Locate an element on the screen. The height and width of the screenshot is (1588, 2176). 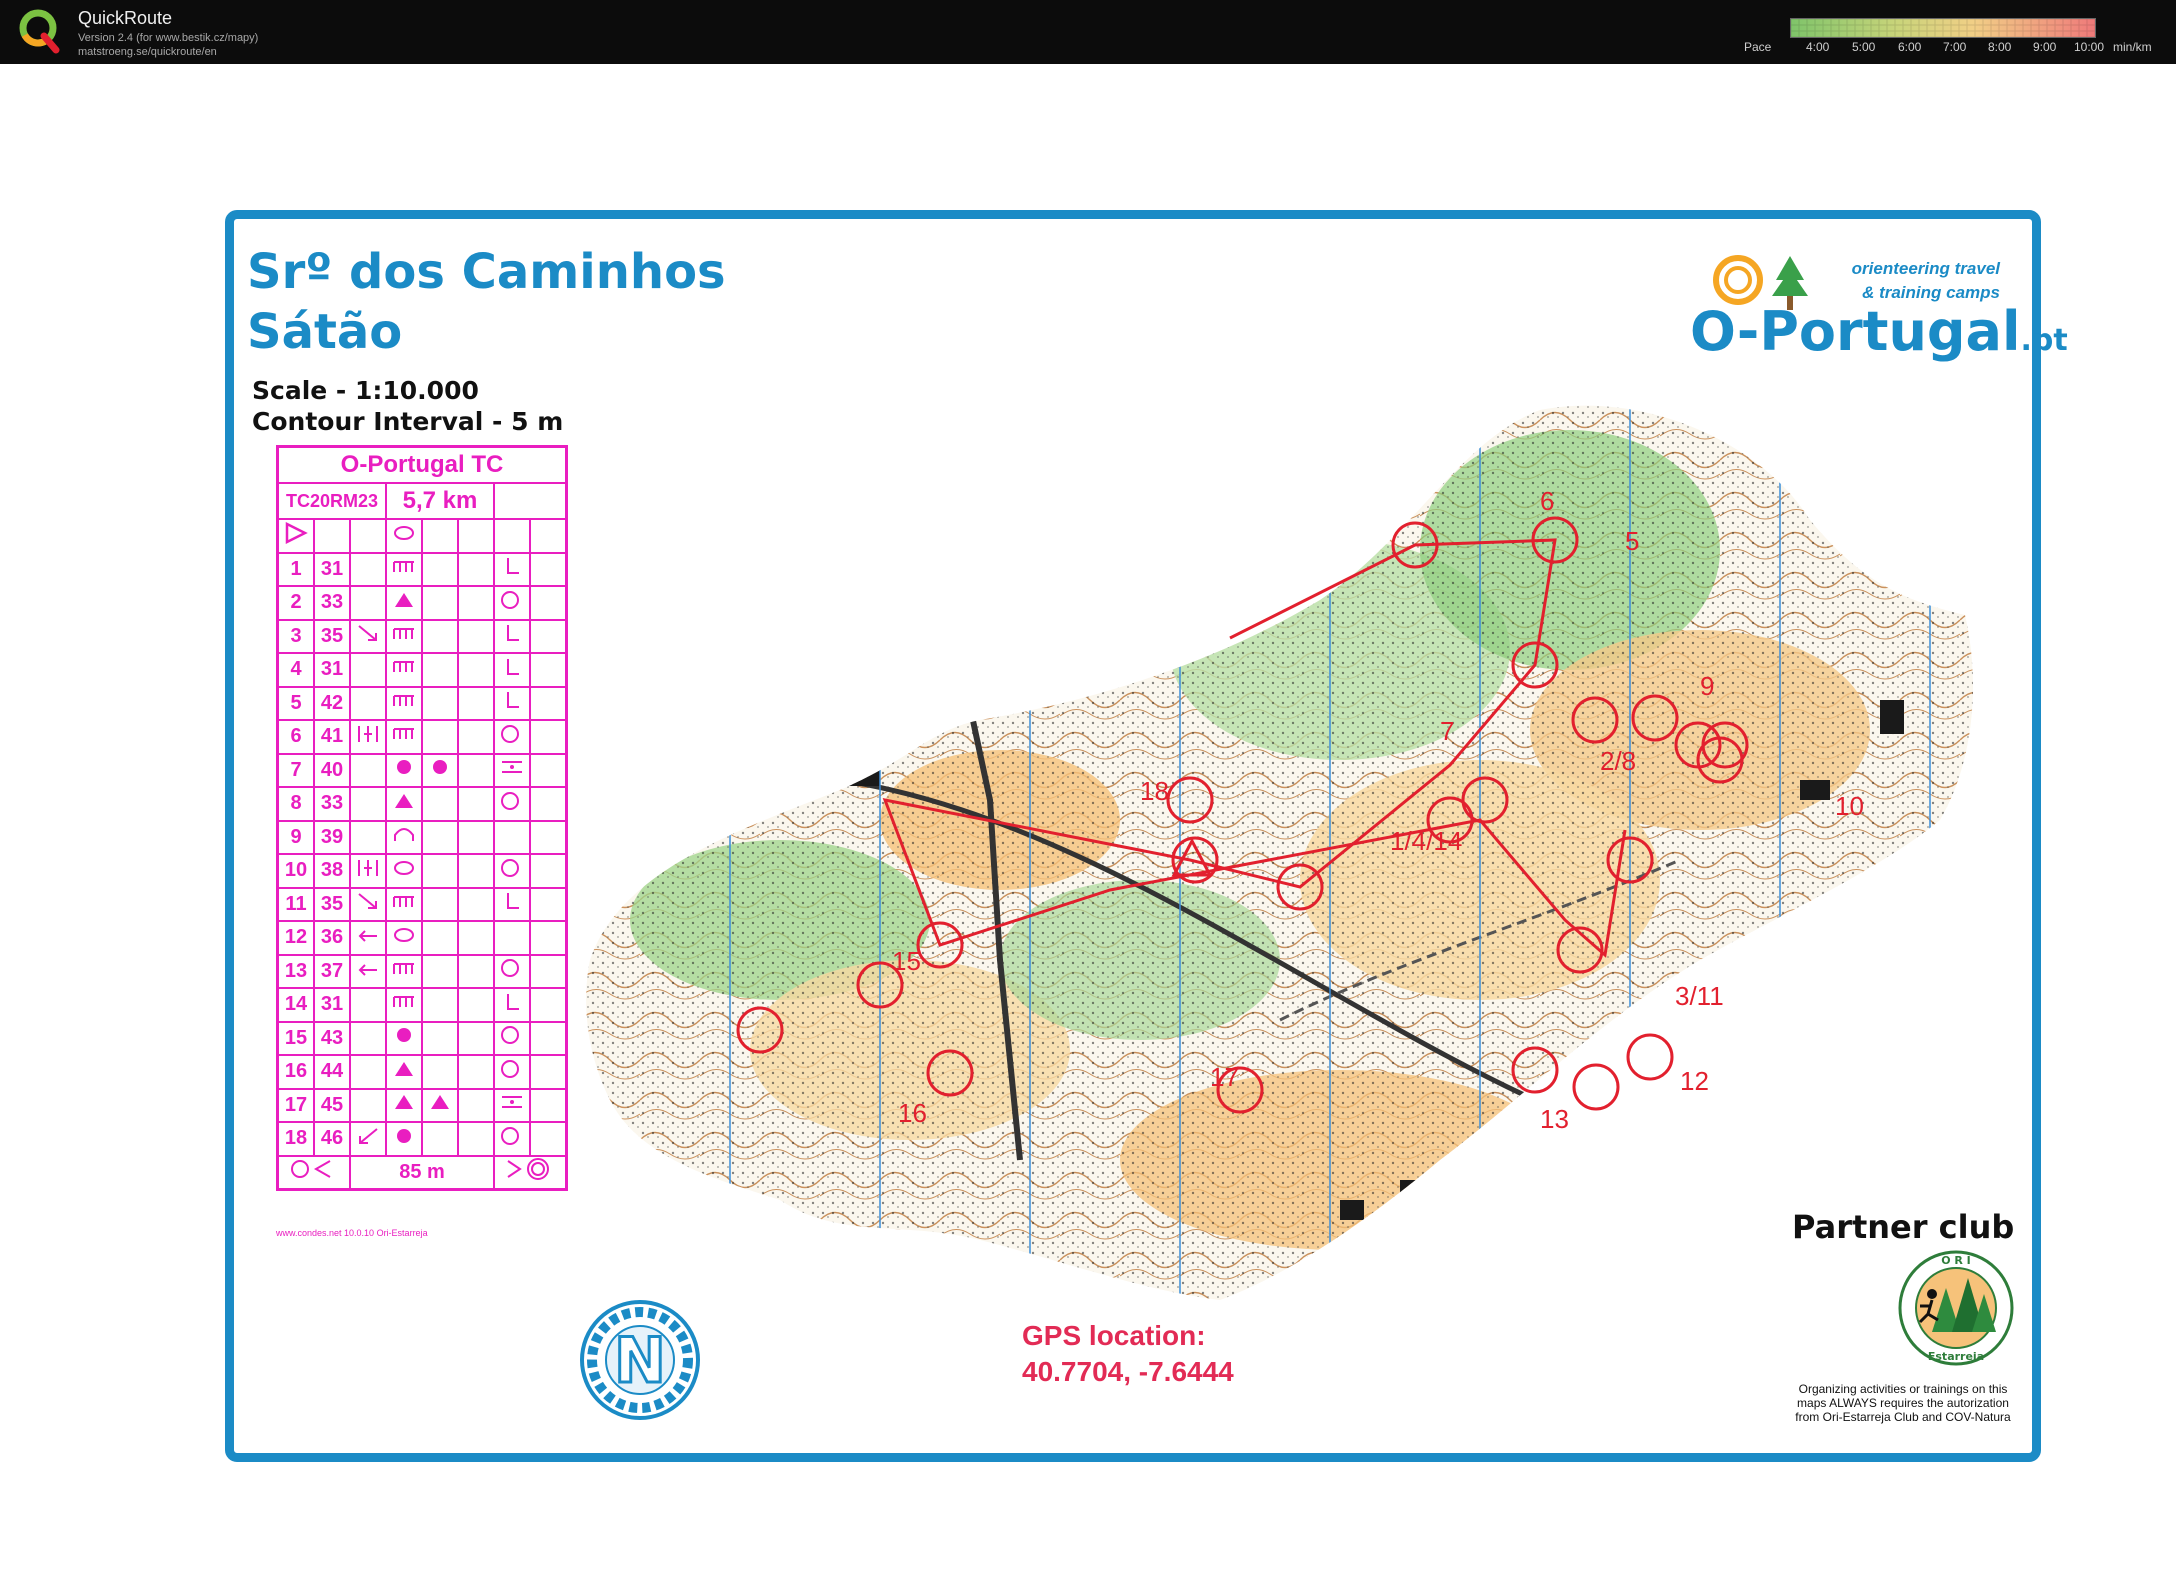
cd-control-number: 5 is located at coordinates (295, 703).